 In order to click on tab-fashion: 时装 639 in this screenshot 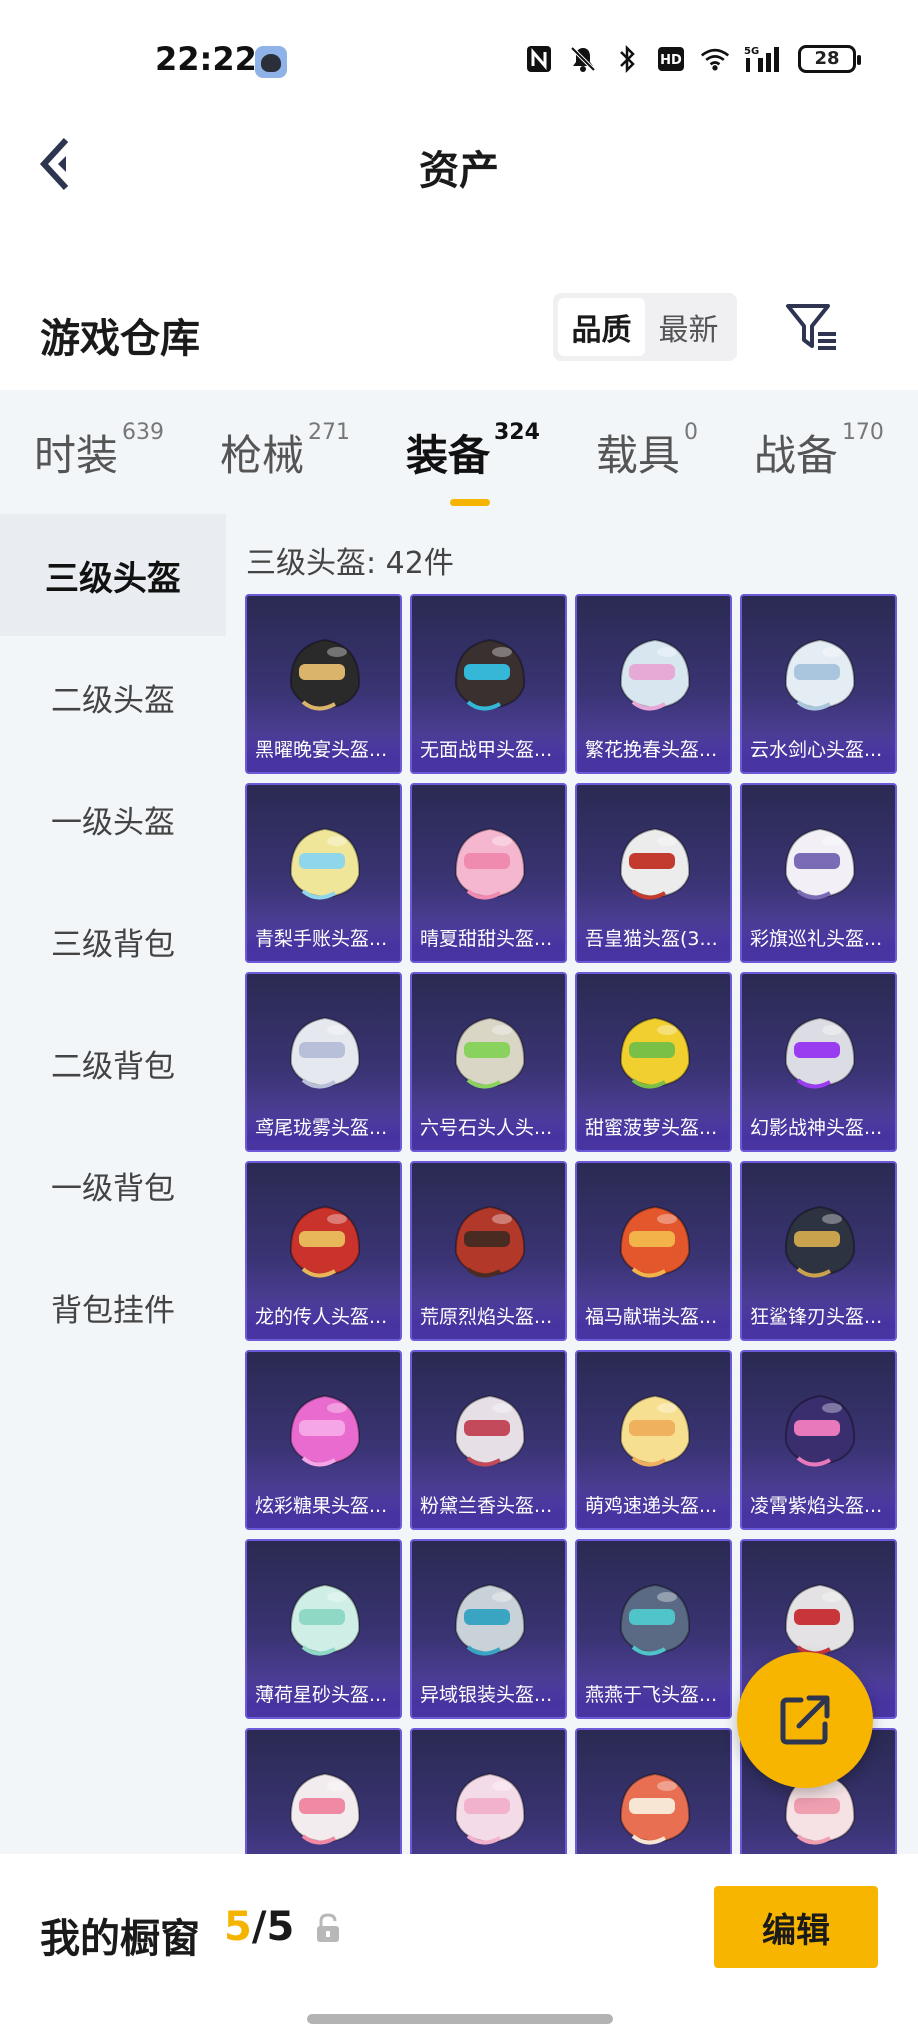, I will do `click(99, 451)`.